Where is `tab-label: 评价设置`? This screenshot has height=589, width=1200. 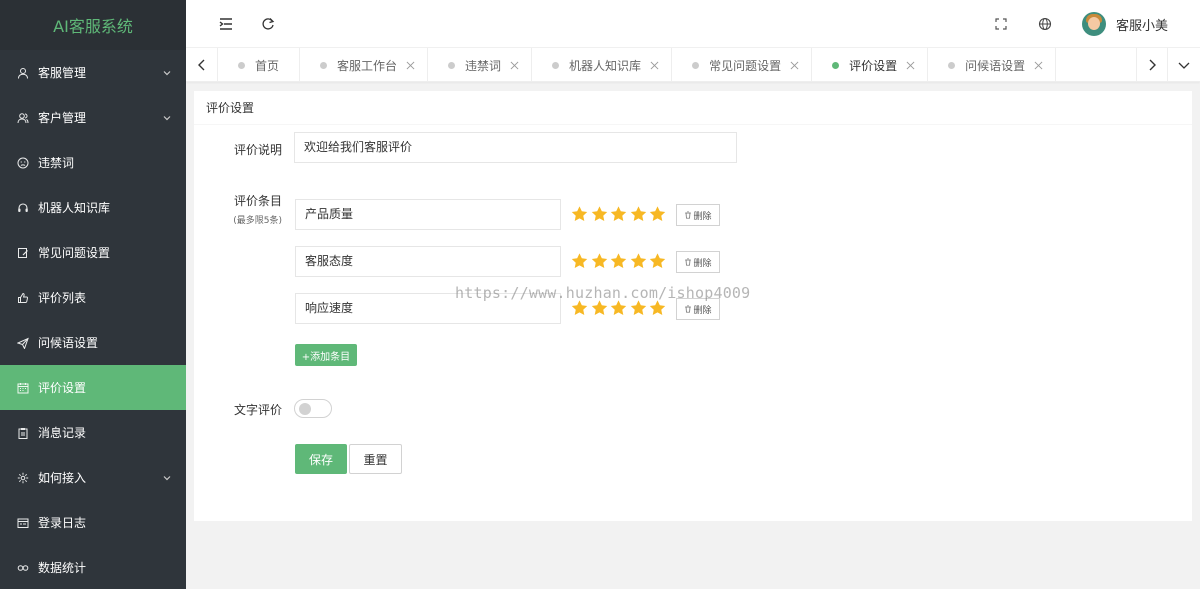
tab-label: 评价设置 is located at coordinates (873, 65).